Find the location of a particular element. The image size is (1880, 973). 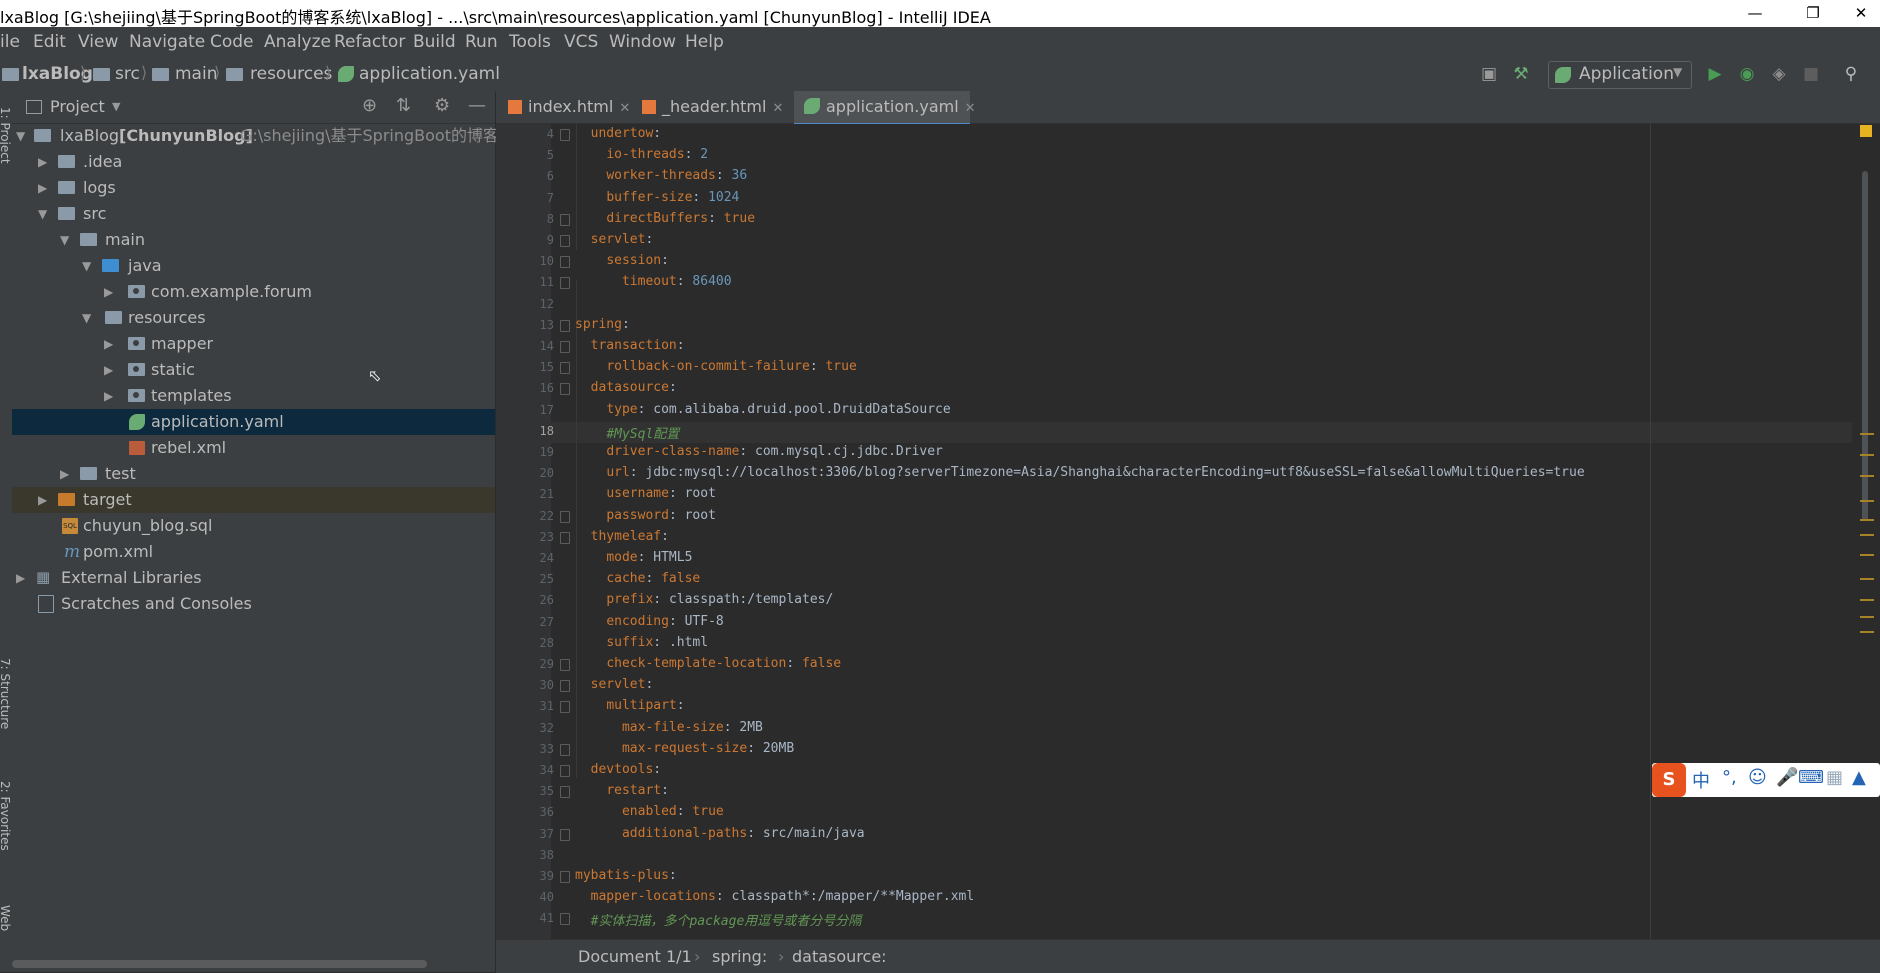

yaml-path-datasource: datasource: is located at coordinates (839, 956).